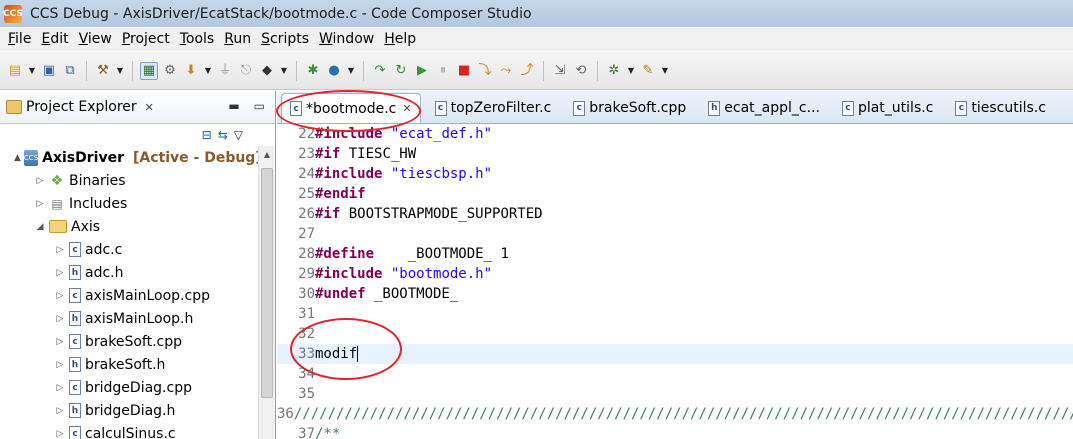  I want to click on code-line: 29 #include "bootmode.h", so click(675, 274).